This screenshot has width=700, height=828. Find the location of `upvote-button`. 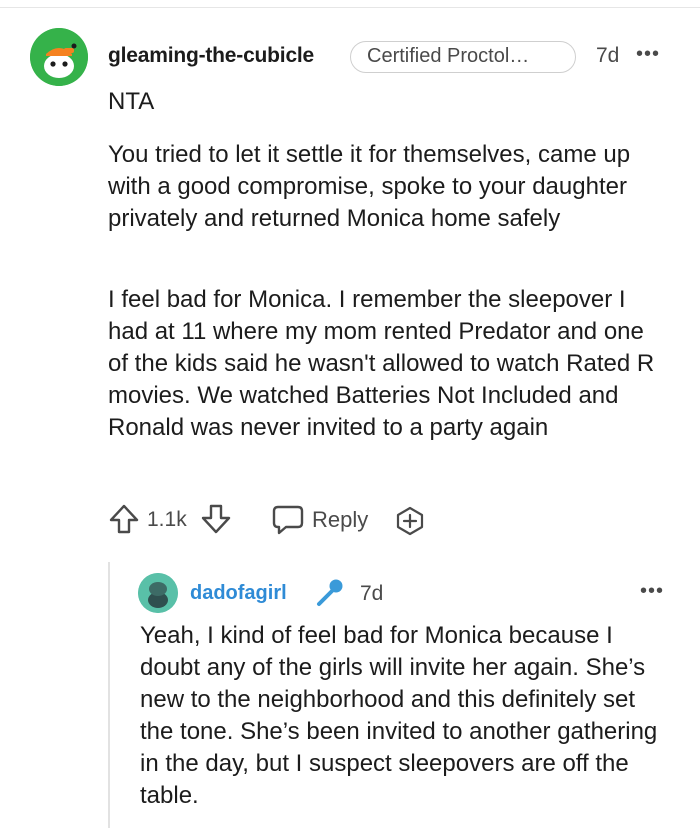

upvote-button is located at coordinates (124, 521).